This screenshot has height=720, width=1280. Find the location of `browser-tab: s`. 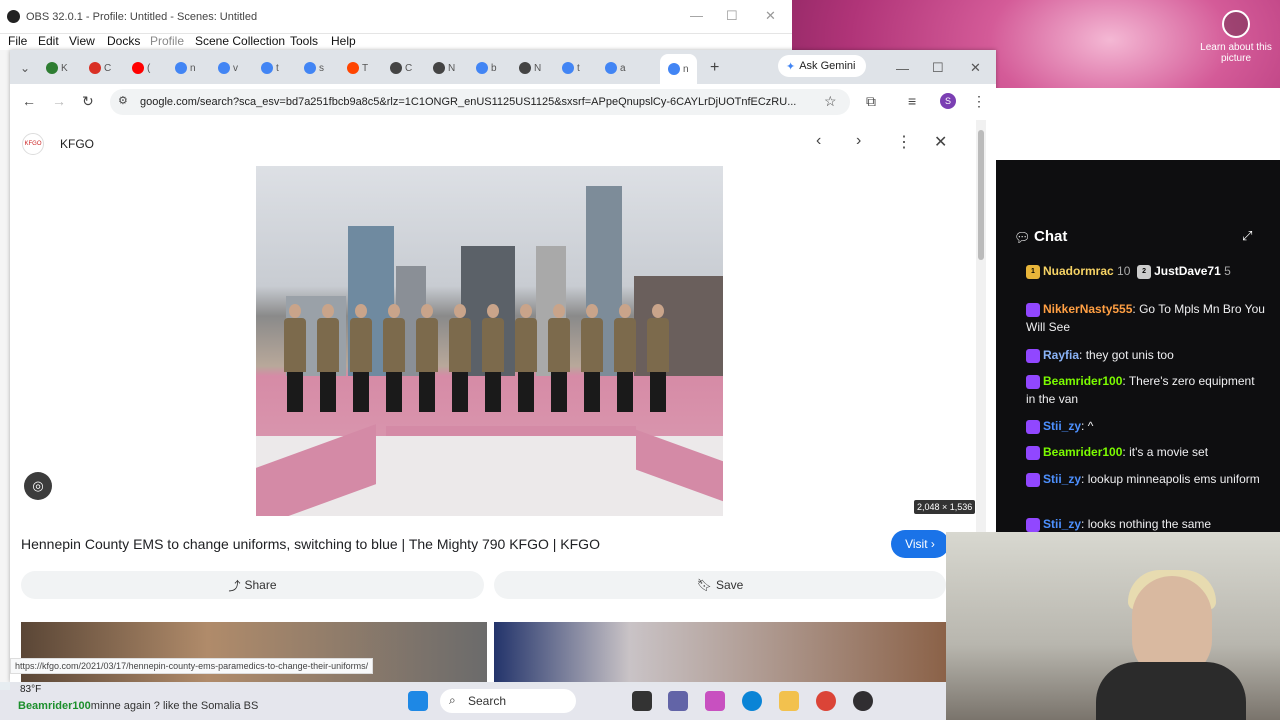

browser-tab: s is located at coordinates (314, 68).